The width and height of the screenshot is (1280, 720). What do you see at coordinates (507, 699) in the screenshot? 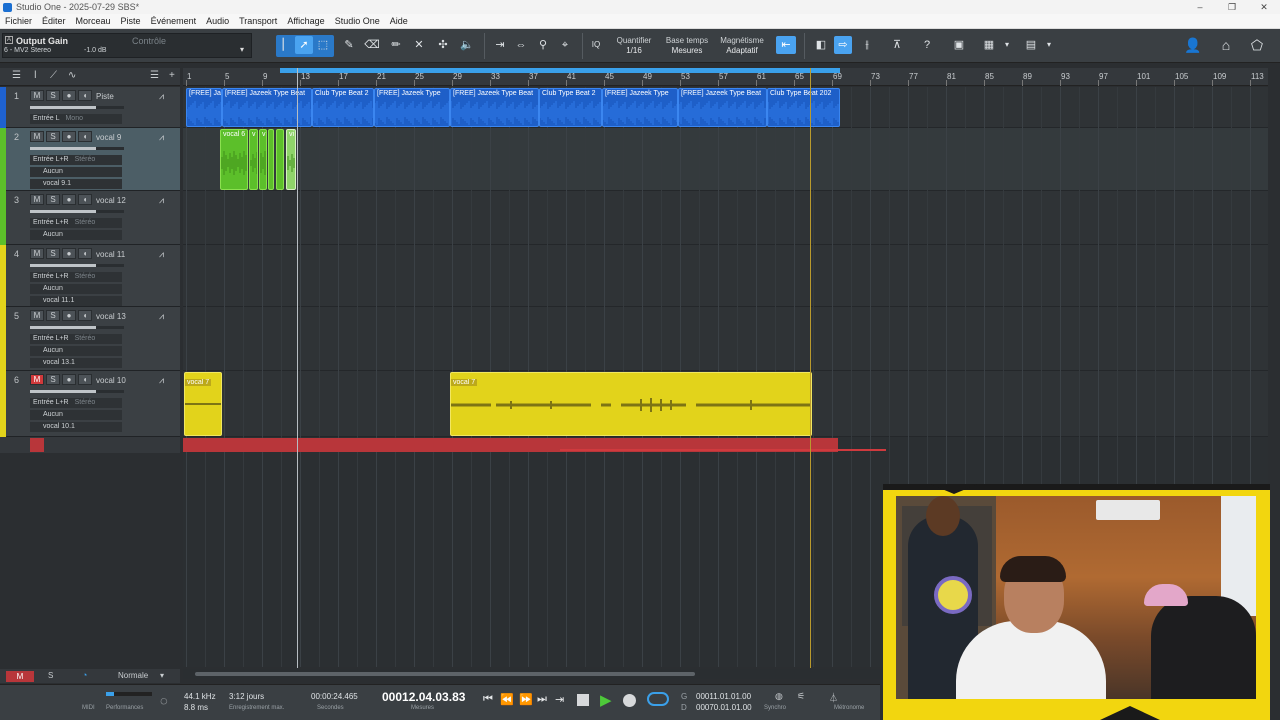
I see `rewind-icon: ⏪` at bounding box center [507, 699].